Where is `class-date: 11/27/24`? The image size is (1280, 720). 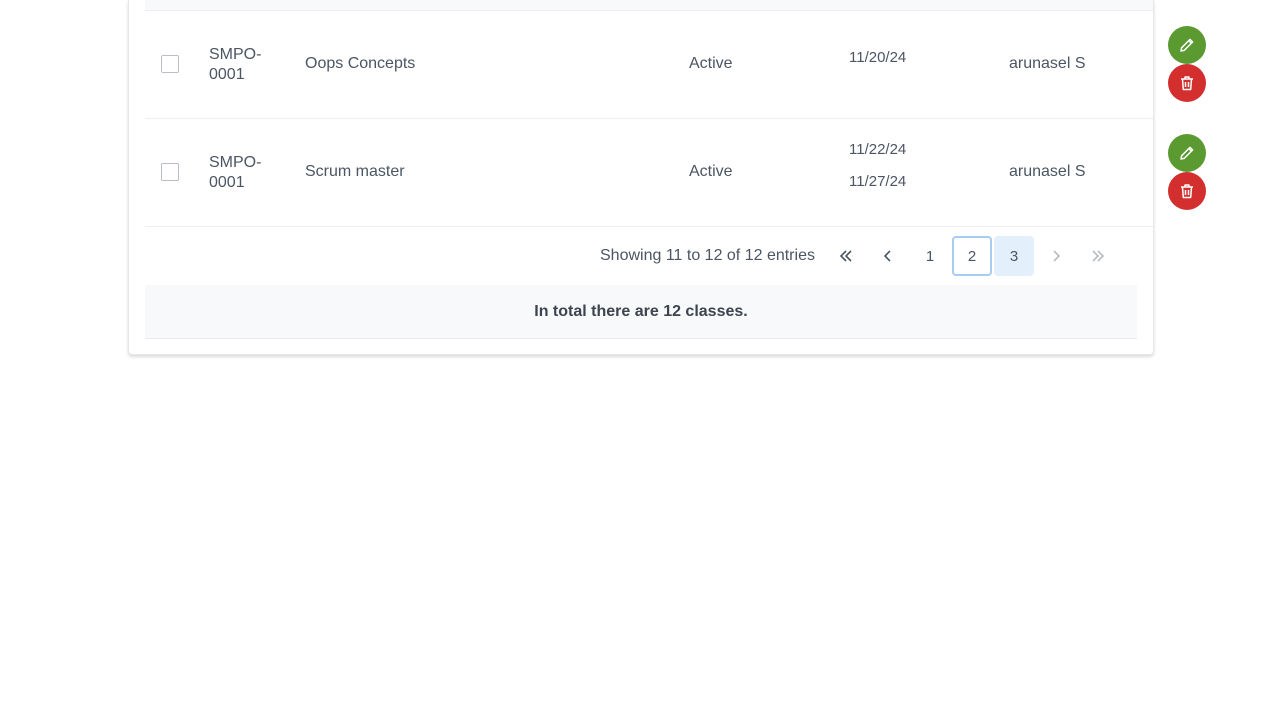 class-date: 11/27/24 is located at coordinates (878, 181).